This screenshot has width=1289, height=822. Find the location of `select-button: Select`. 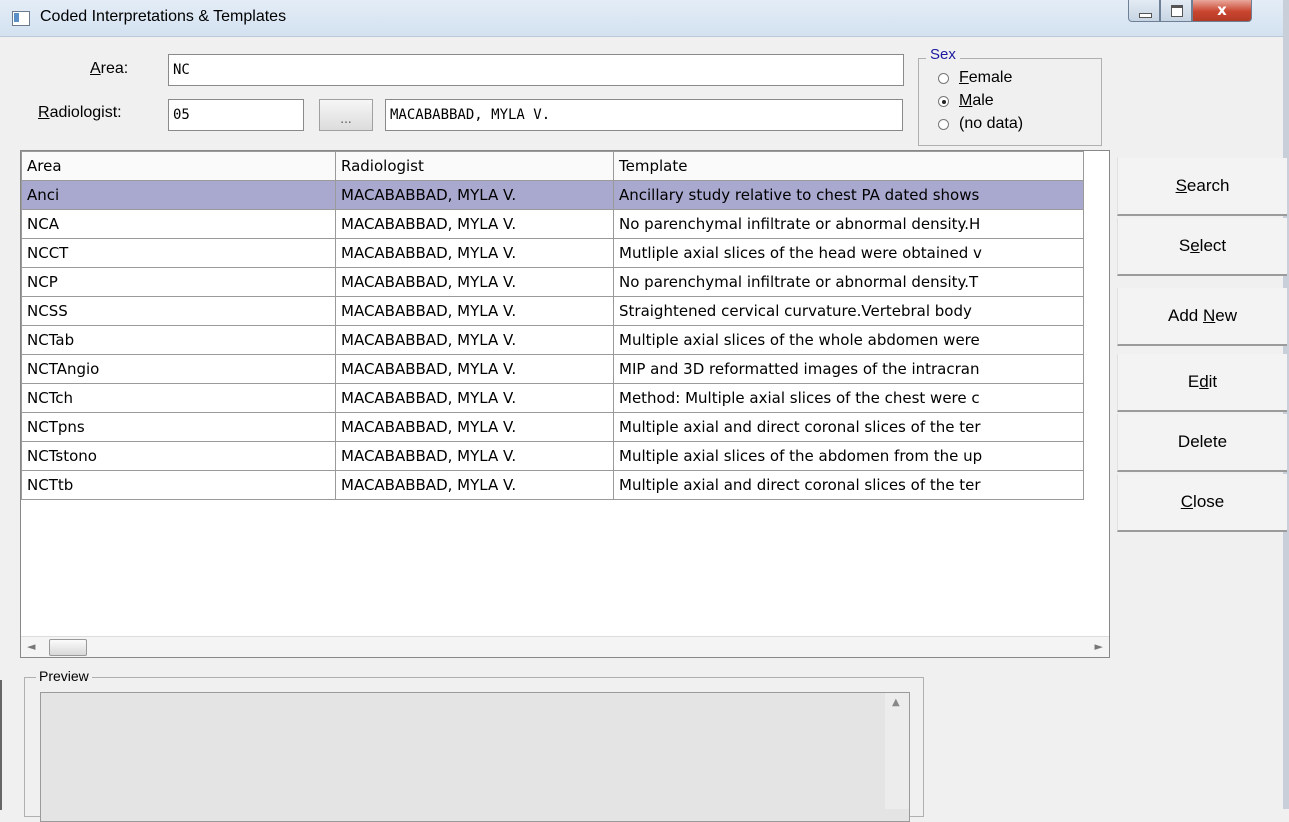

select-button: Select is located at coordinates (1202, 247).